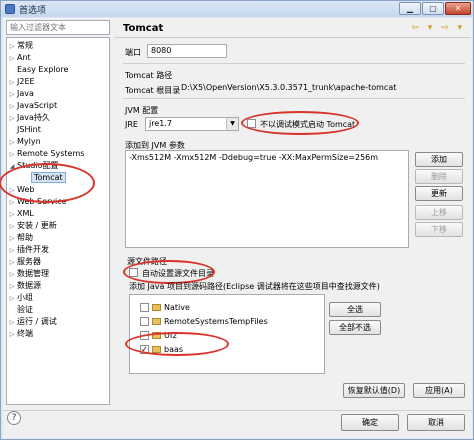 The width and height of the screenshot is (474, 440). I want to click on tree-item-label: Easy Explore, so click(43, 69).